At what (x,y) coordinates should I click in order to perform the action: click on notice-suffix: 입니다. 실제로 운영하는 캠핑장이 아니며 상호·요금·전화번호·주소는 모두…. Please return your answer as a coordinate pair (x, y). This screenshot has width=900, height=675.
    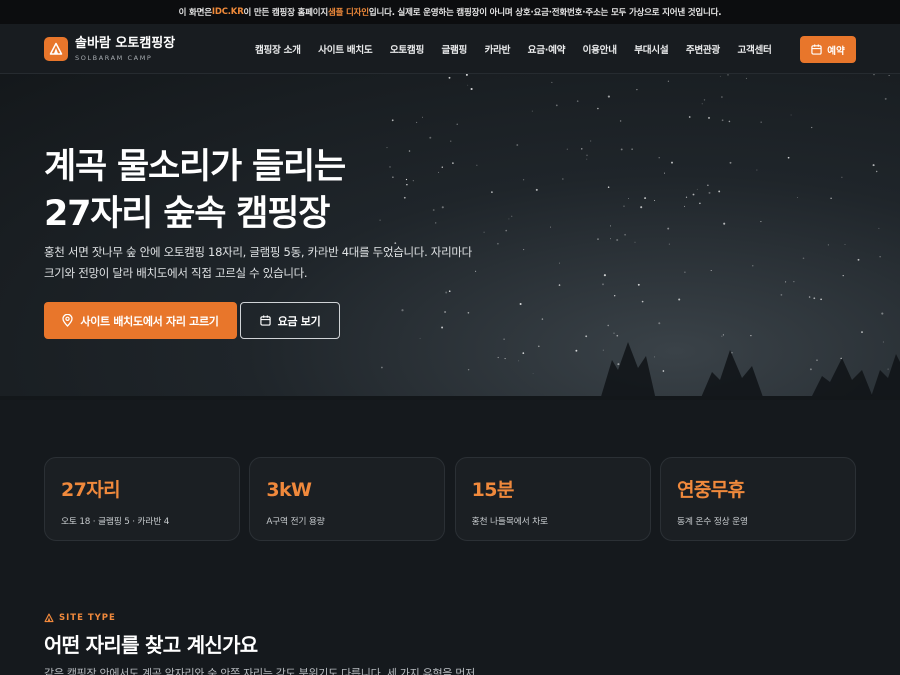
    Looking at the image, I should click on (545, 13).